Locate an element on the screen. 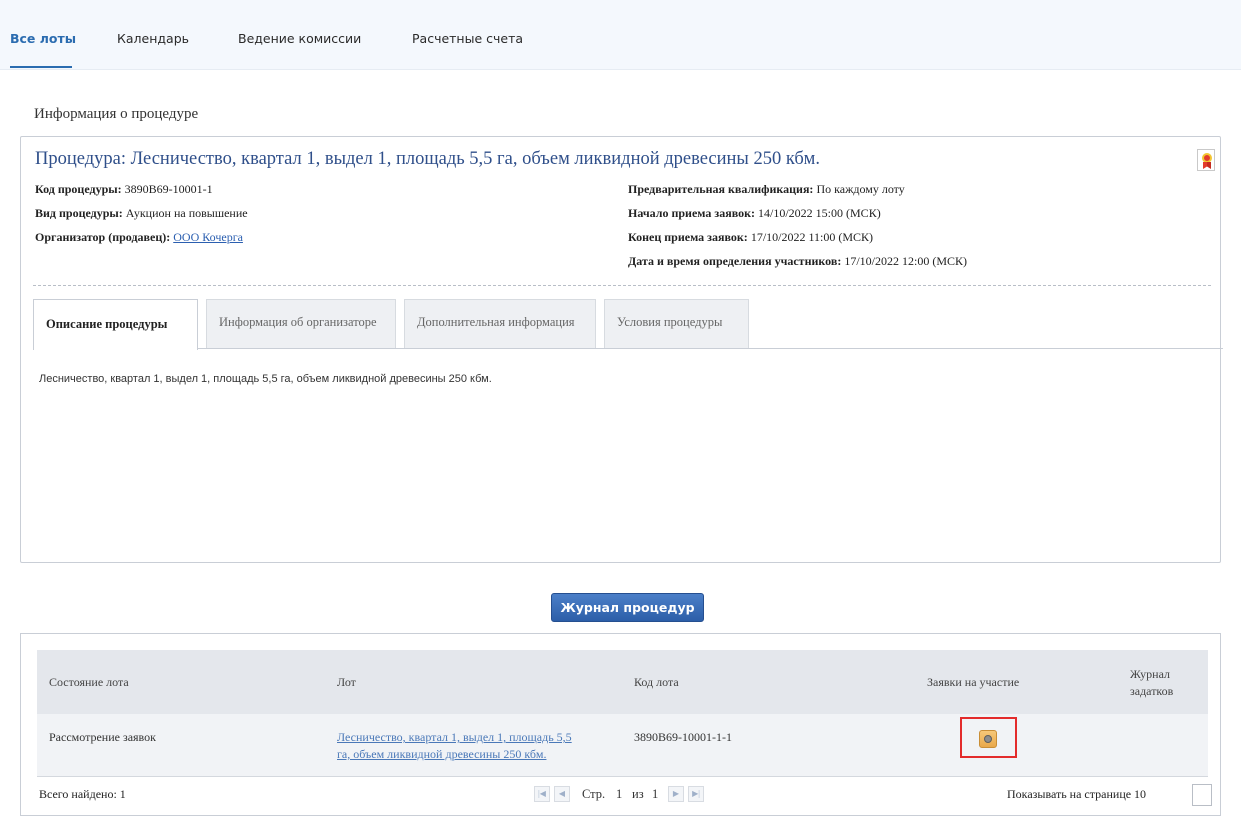  col-lot-state: Состояние лота is located at coordinates (89, 682).